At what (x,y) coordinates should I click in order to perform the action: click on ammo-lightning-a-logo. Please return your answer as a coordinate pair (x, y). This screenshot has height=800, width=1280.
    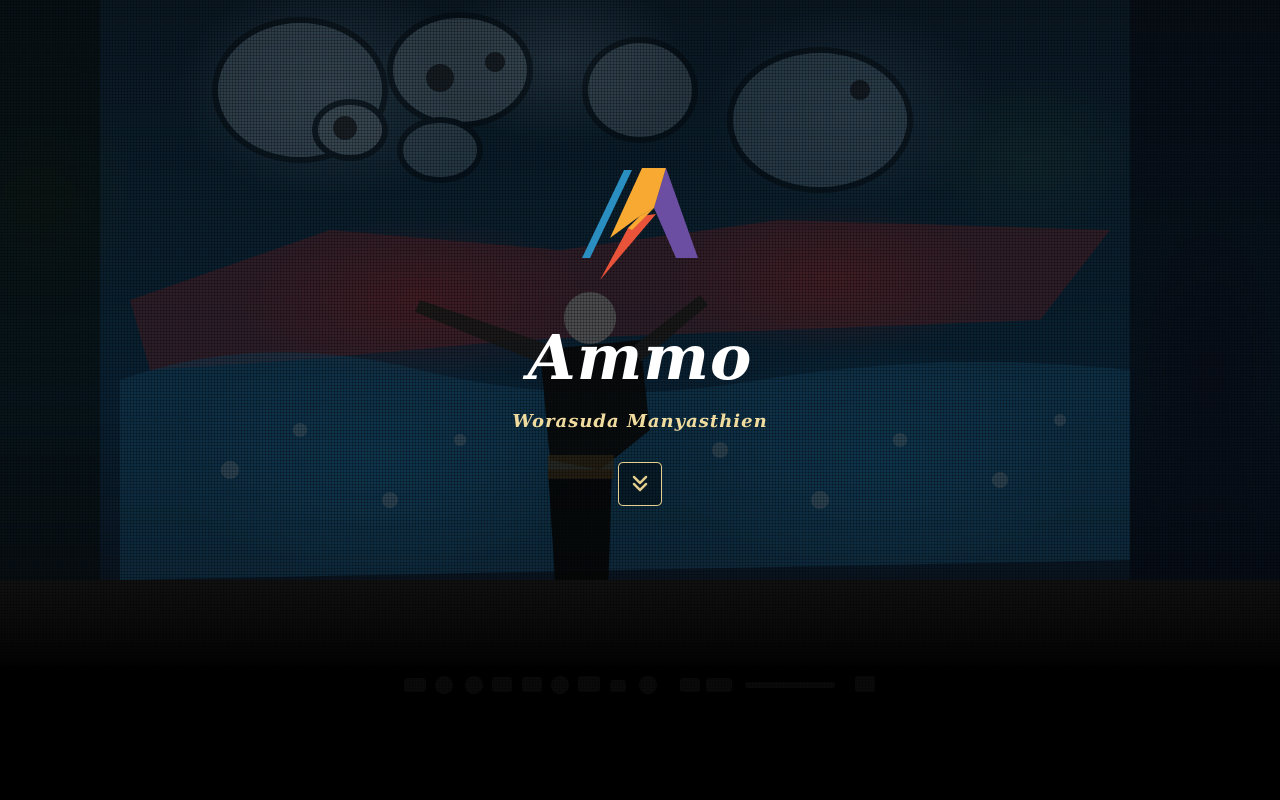
    Looking at the image, I should click on (640, 224).